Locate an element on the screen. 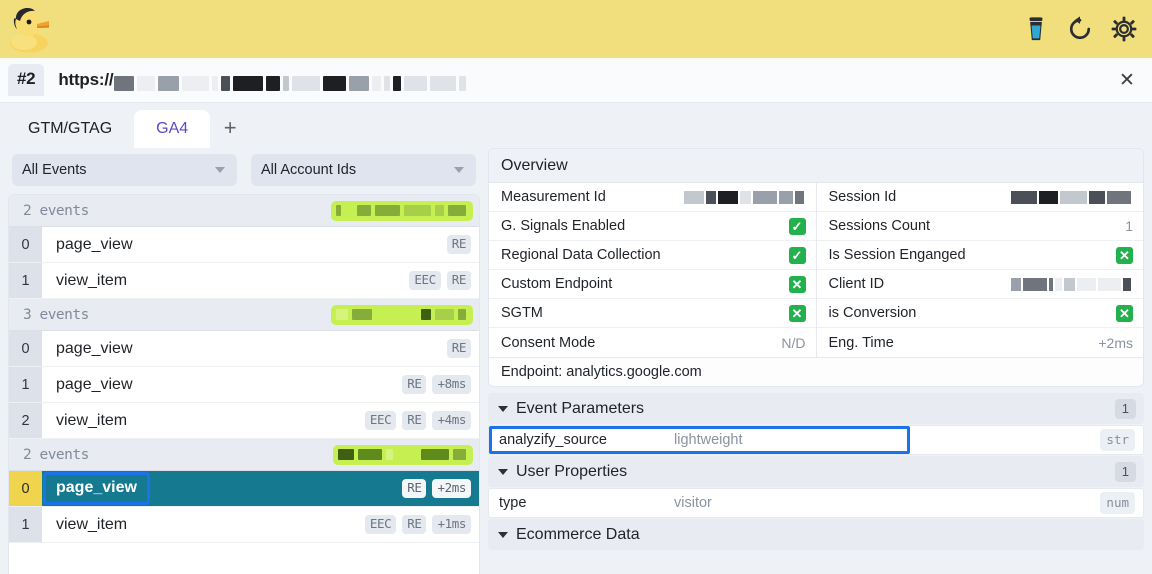 The height and width of the screenshot is (574, 1152). event-row-badges: RE +8ms is located at coordinates (440, 384).